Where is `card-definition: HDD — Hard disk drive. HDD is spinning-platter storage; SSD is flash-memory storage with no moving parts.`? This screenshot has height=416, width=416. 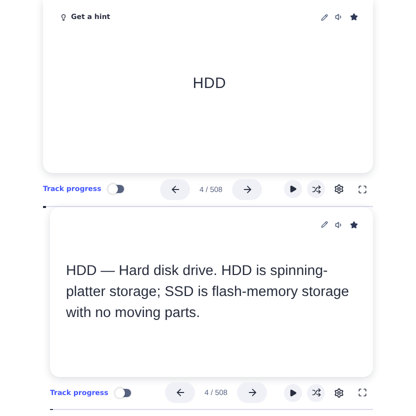 card-definition: HDD — Hard disk drive. HDD is spinning-platter storage; SSD is flash-memory storage with no moving parts. is located at coordinates (208, 292).